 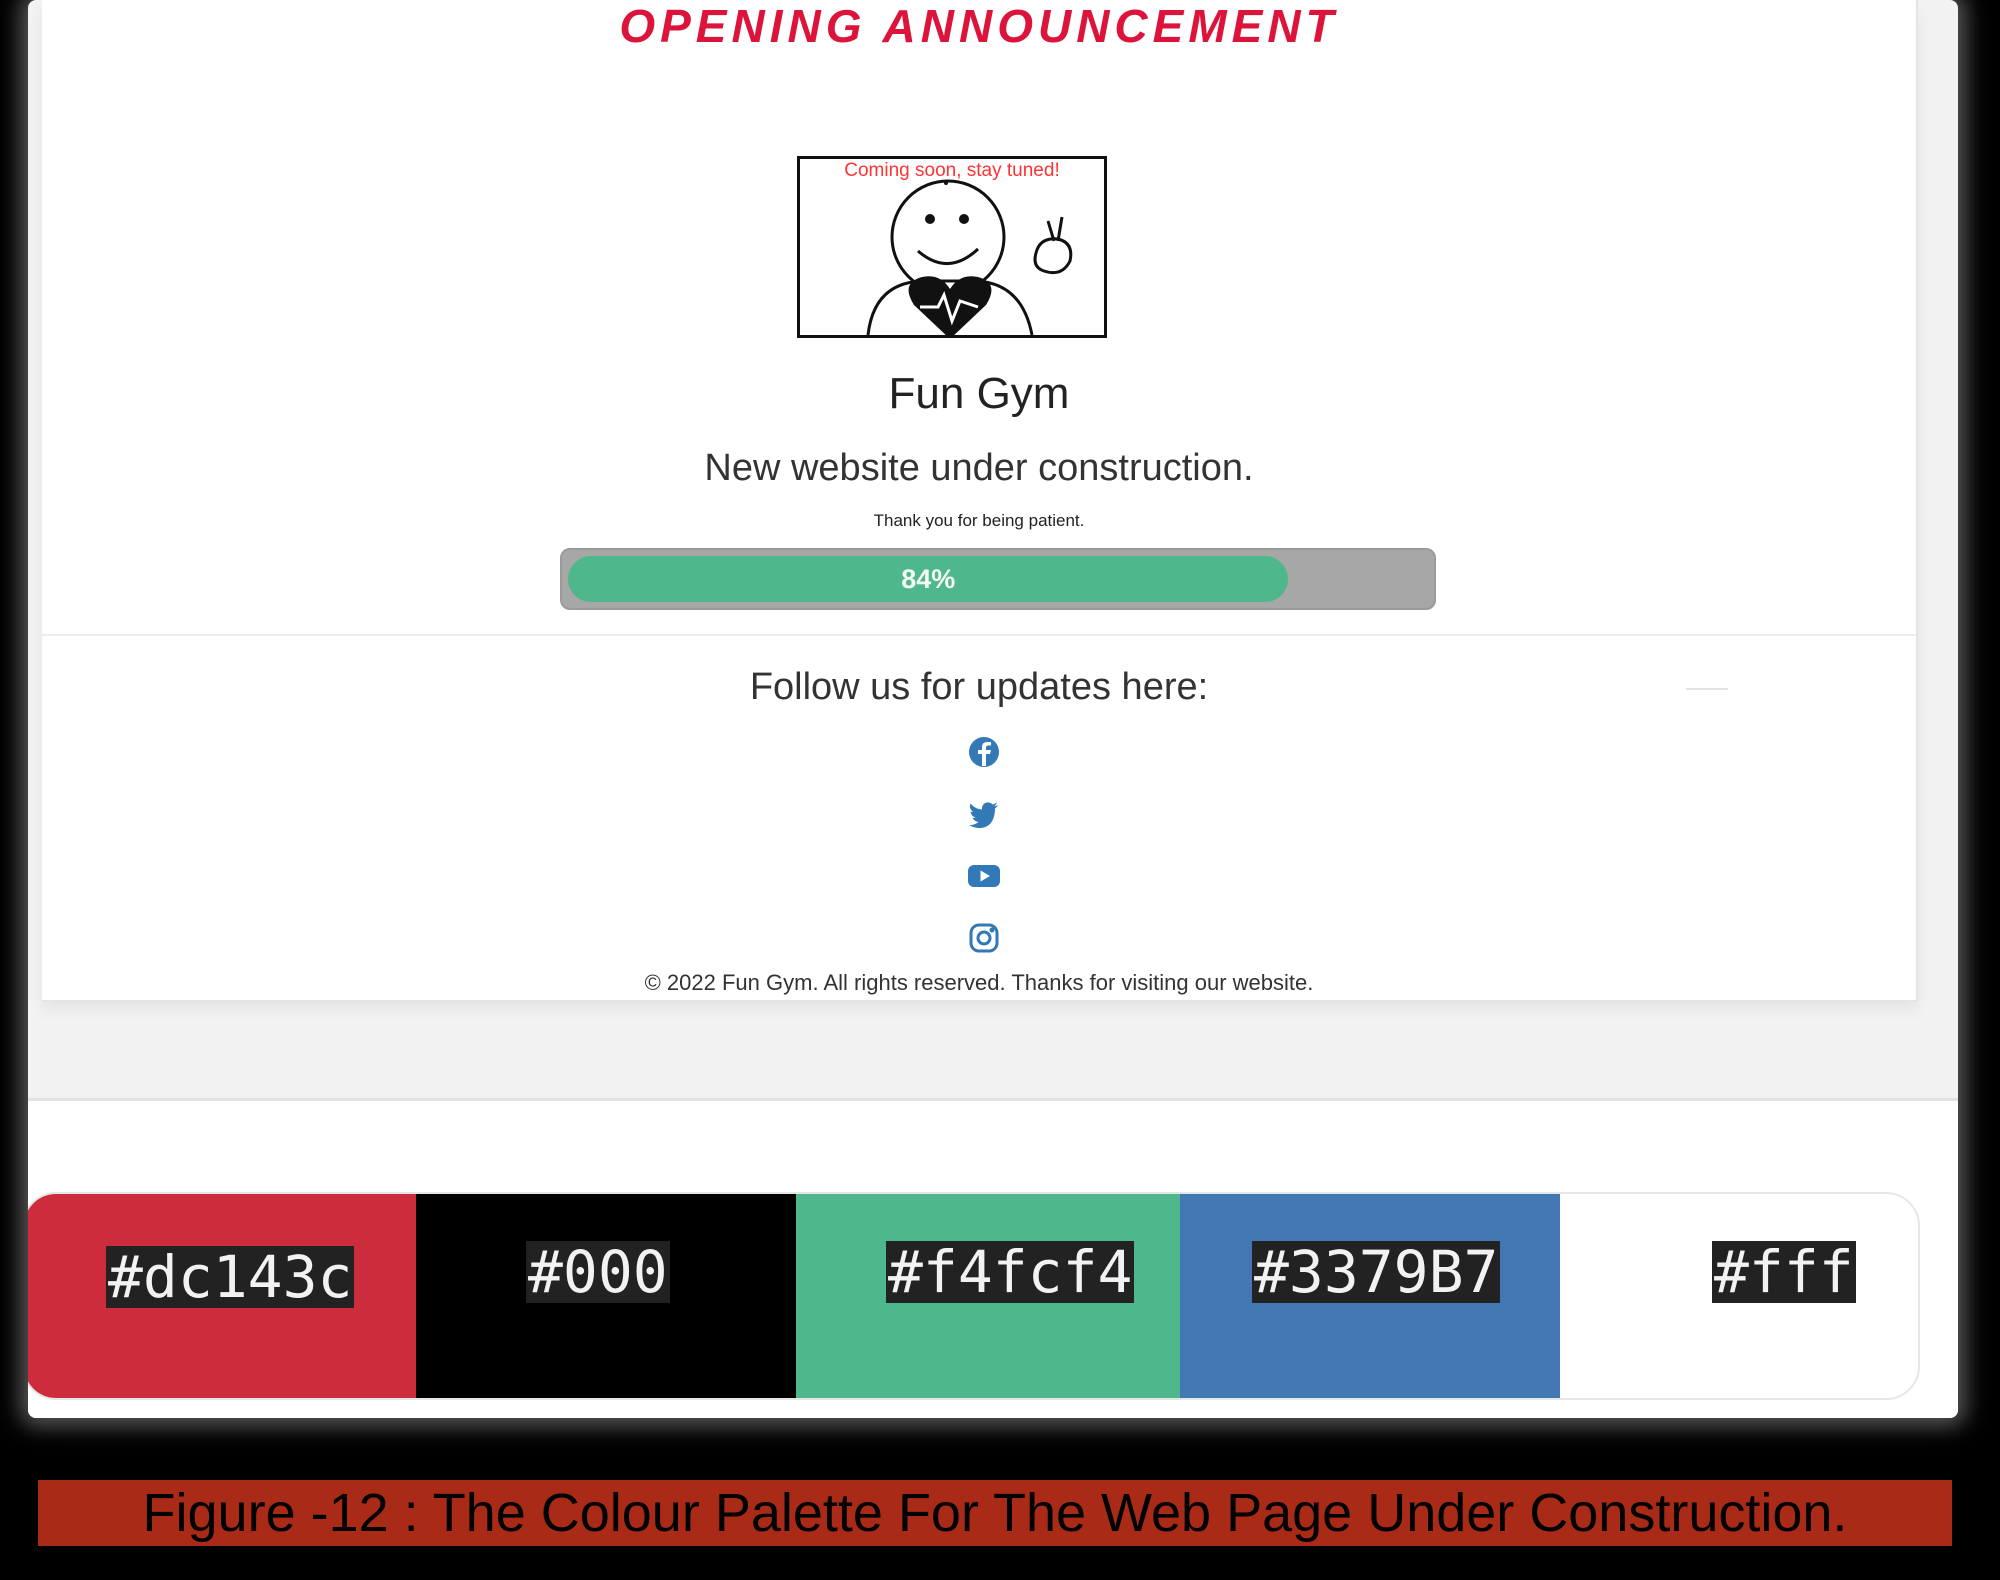 What do you see at coordinates (928, 579) in the screenshot?
I see `progress-fill: 84%` at bounding box center [928, 579].